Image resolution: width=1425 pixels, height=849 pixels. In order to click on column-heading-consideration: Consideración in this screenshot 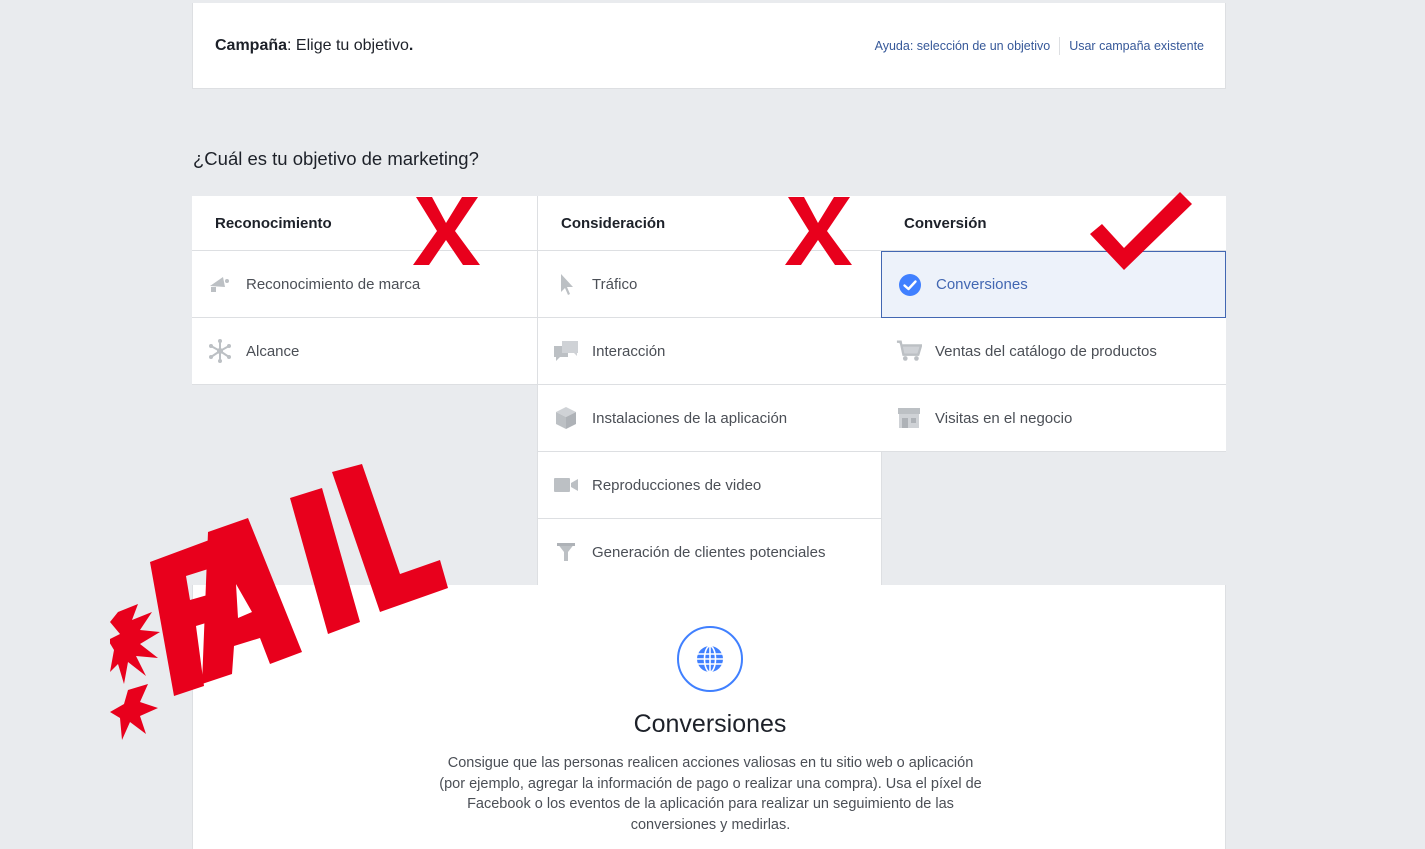, I will do `click(709, 223)`.